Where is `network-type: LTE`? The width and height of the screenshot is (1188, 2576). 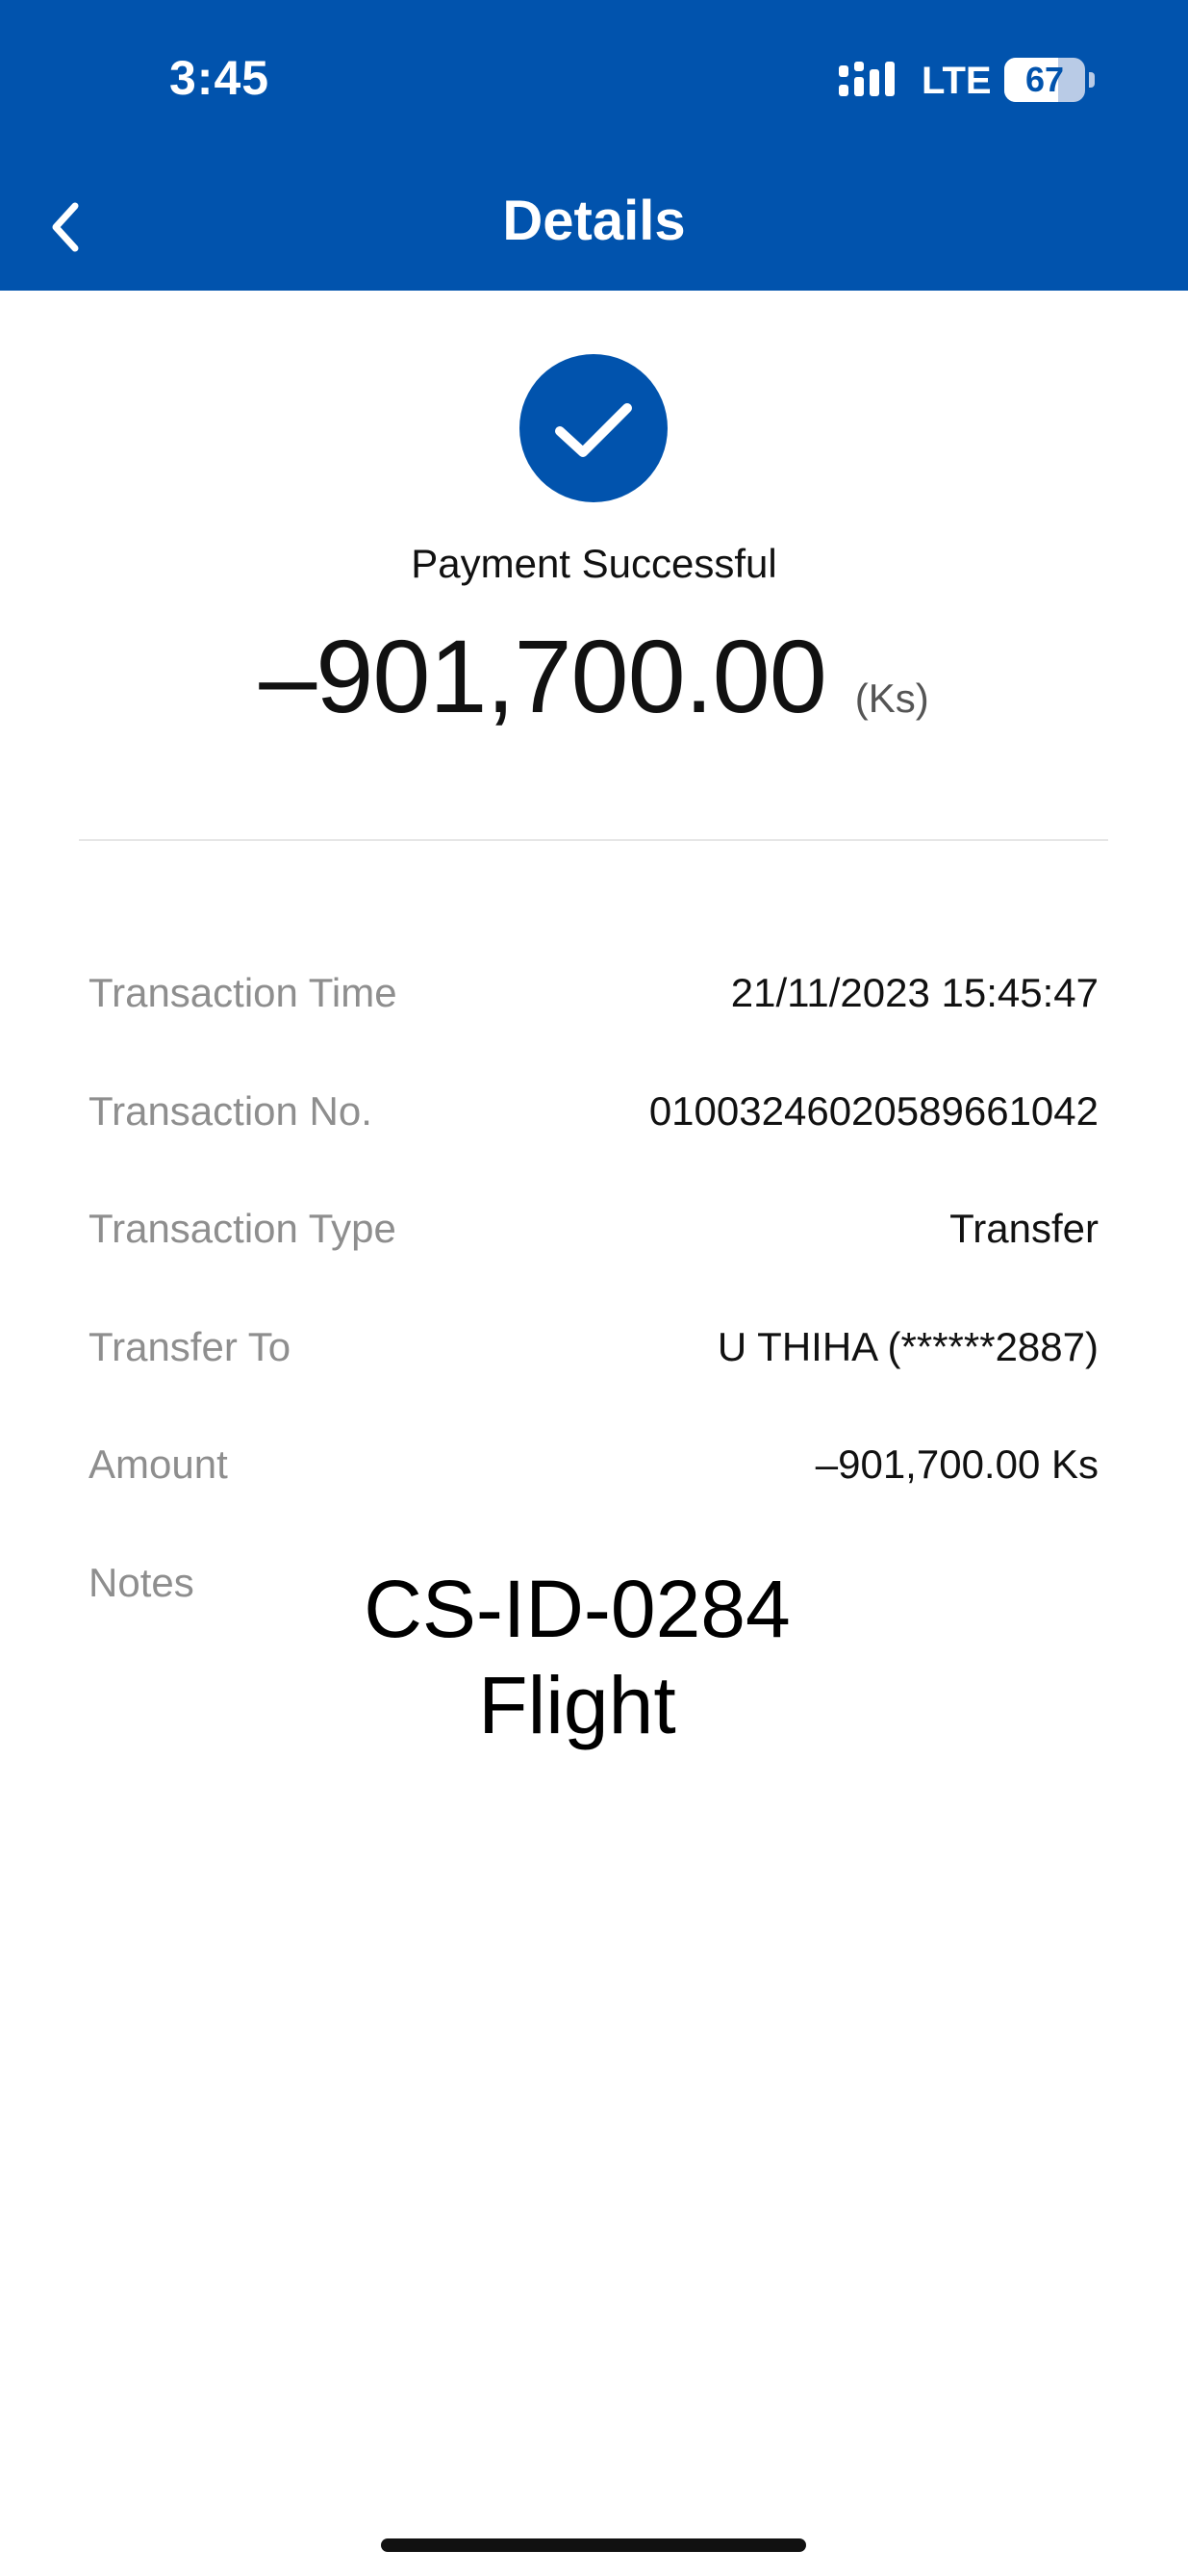 network-type: LTE is located at coordinates (957, 81).